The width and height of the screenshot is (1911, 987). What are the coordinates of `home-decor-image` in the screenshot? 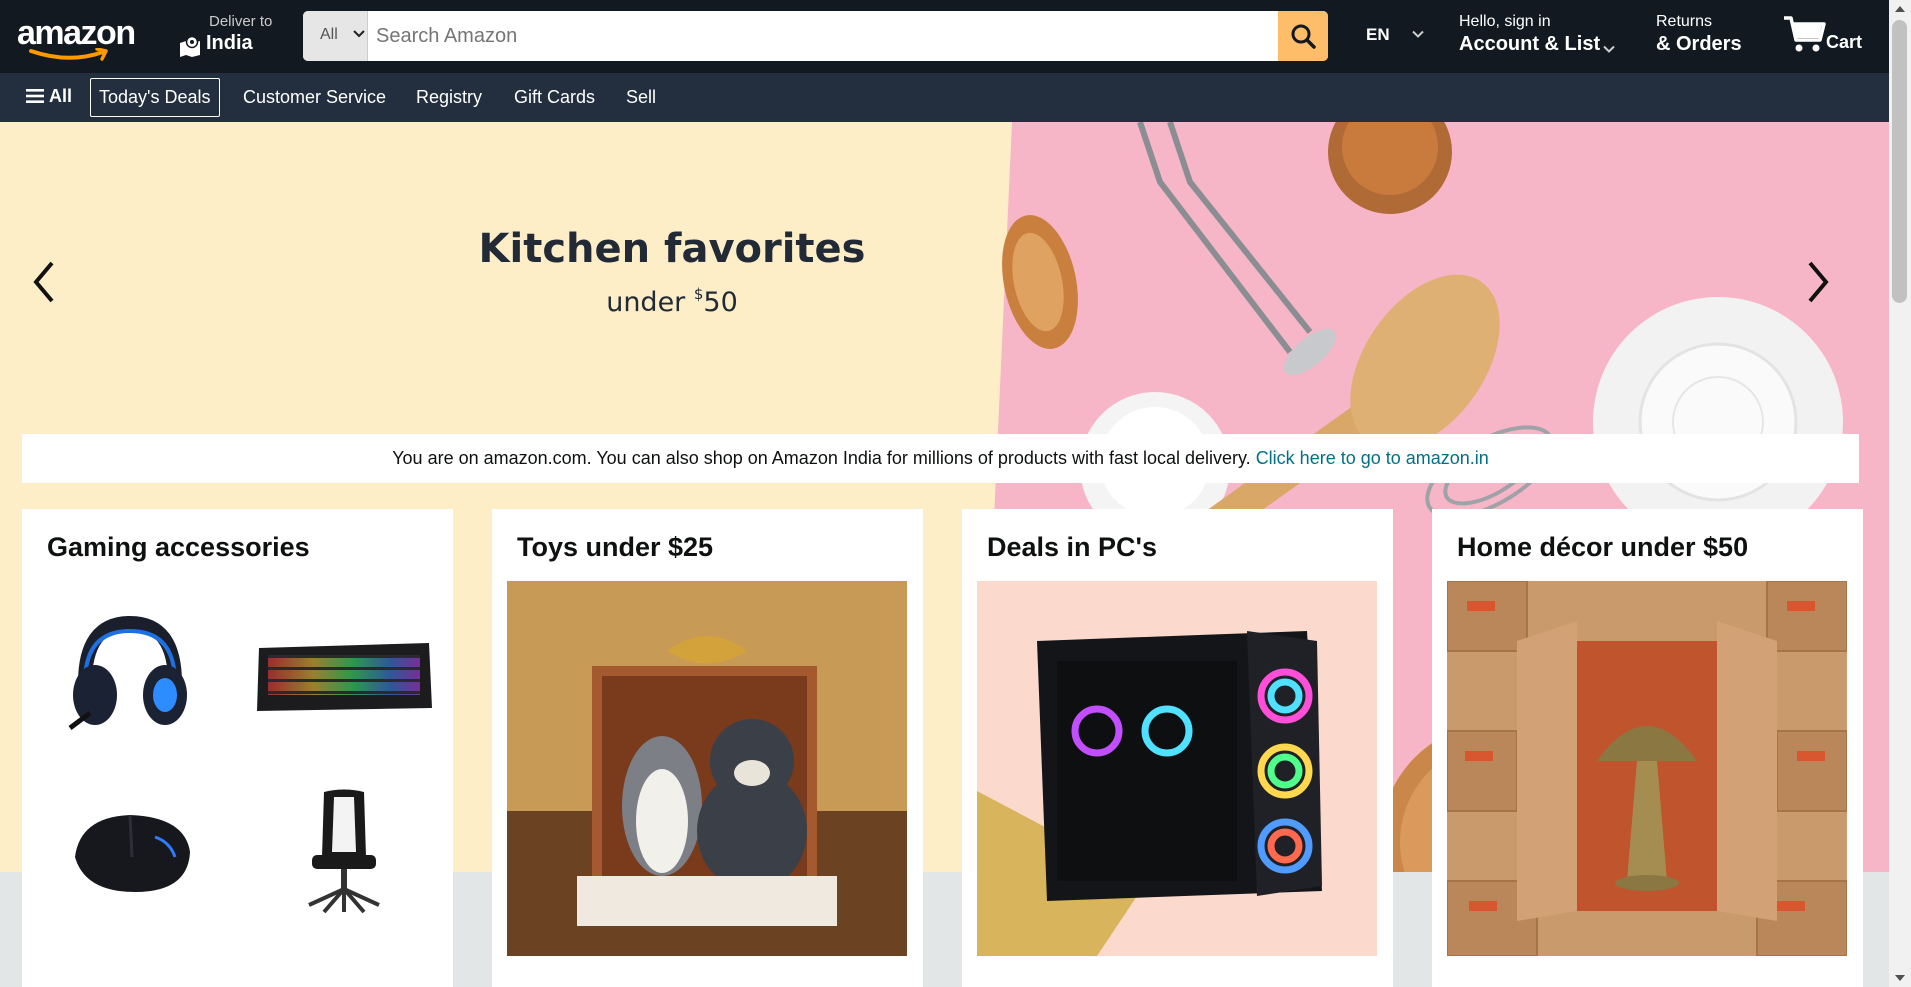 It's located at (1647, 768).